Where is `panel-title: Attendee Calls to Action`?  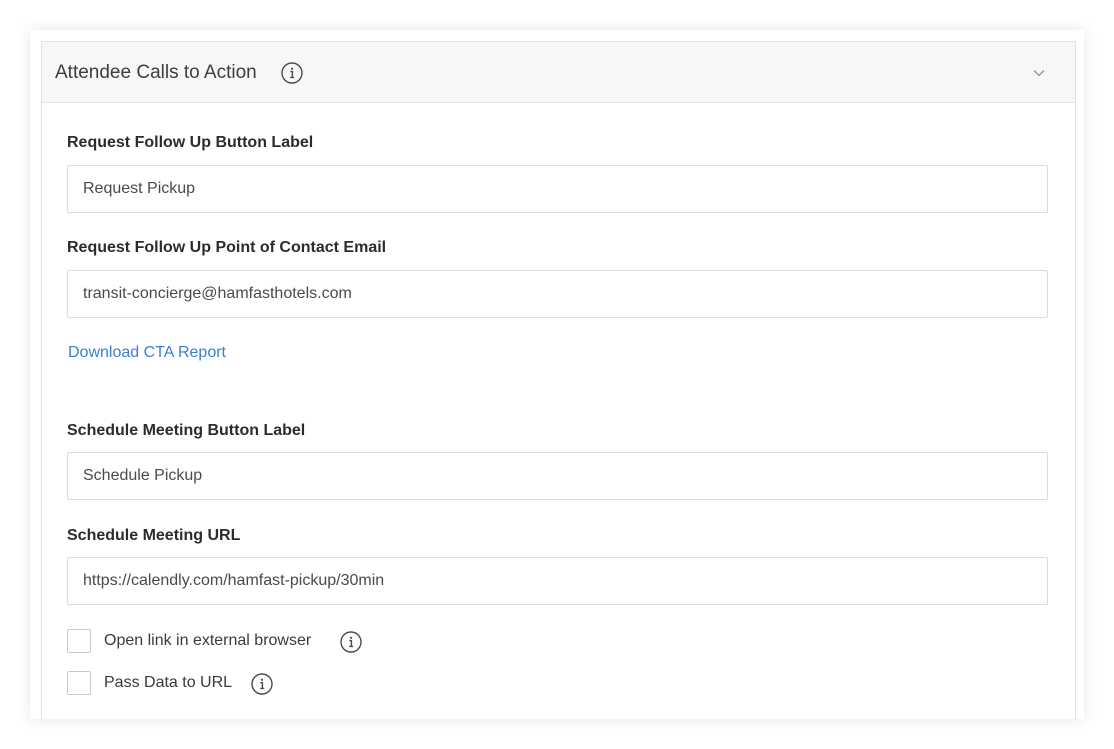 panel-title: Attendee Calls to Action is located at coordinates (156, 72).